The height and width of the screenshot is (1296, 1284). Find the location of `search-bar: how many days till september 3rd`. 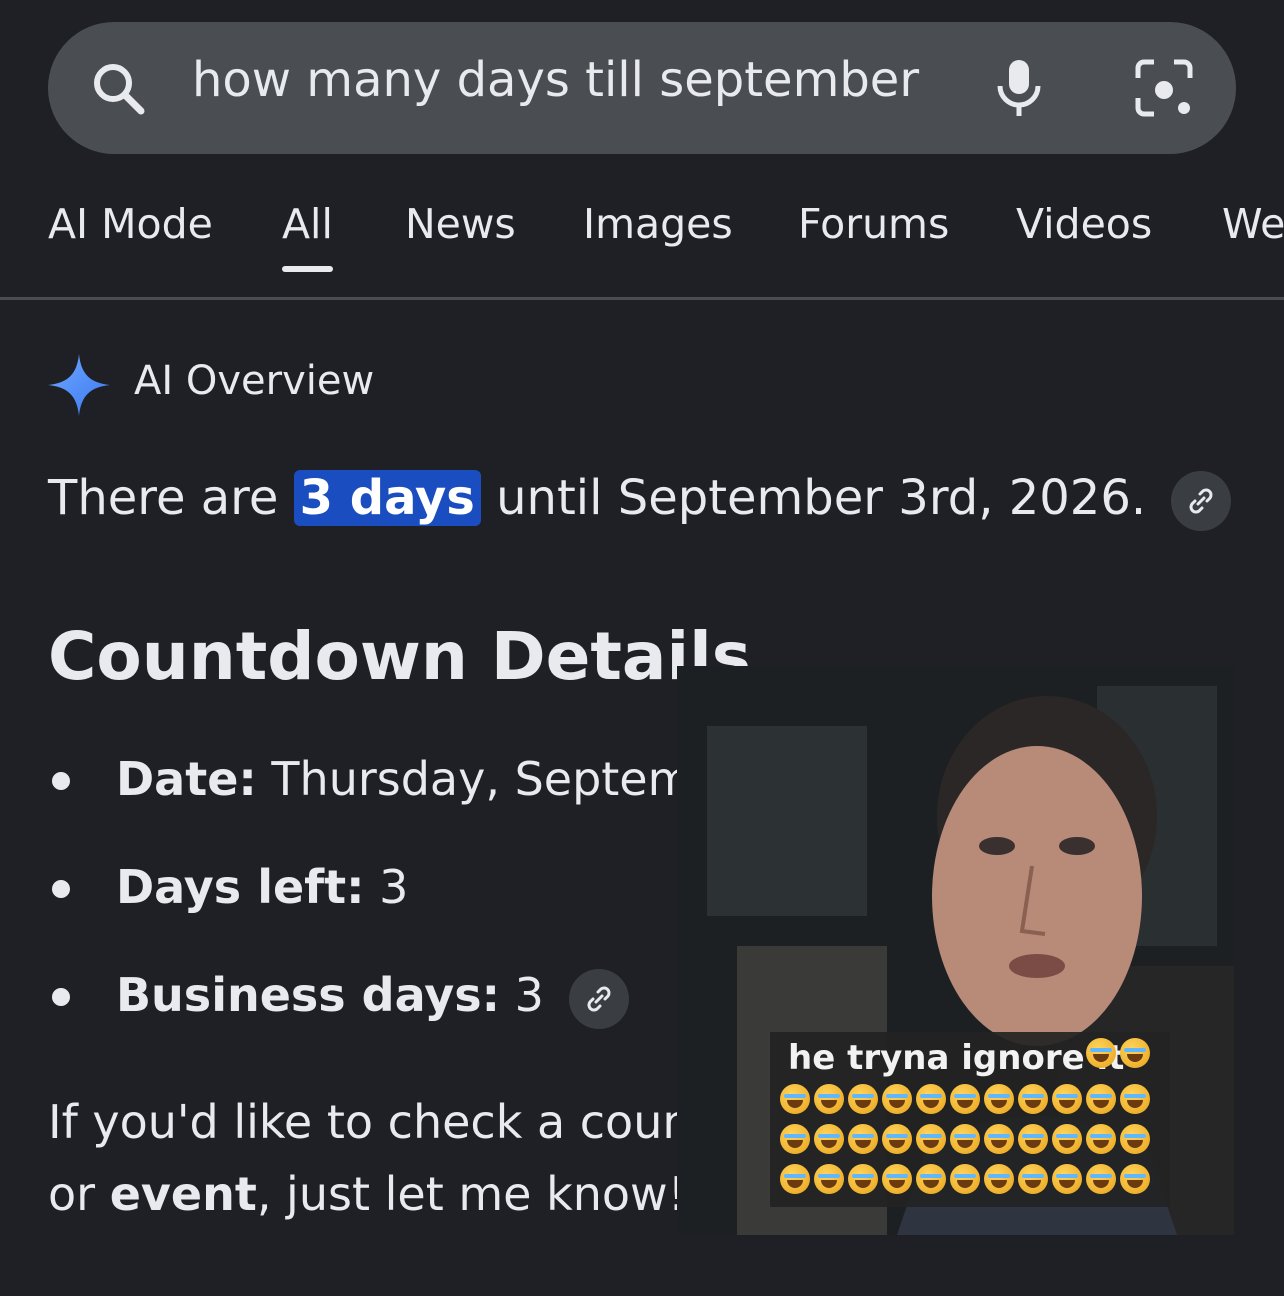

search-bar: how many days till september 3rd is located at coordinates (642, 88).